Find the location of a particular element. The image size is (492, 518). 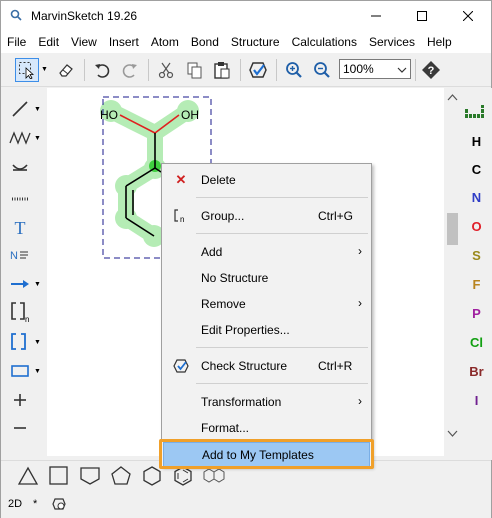

erase-icon is located at coordinates (66, 70).